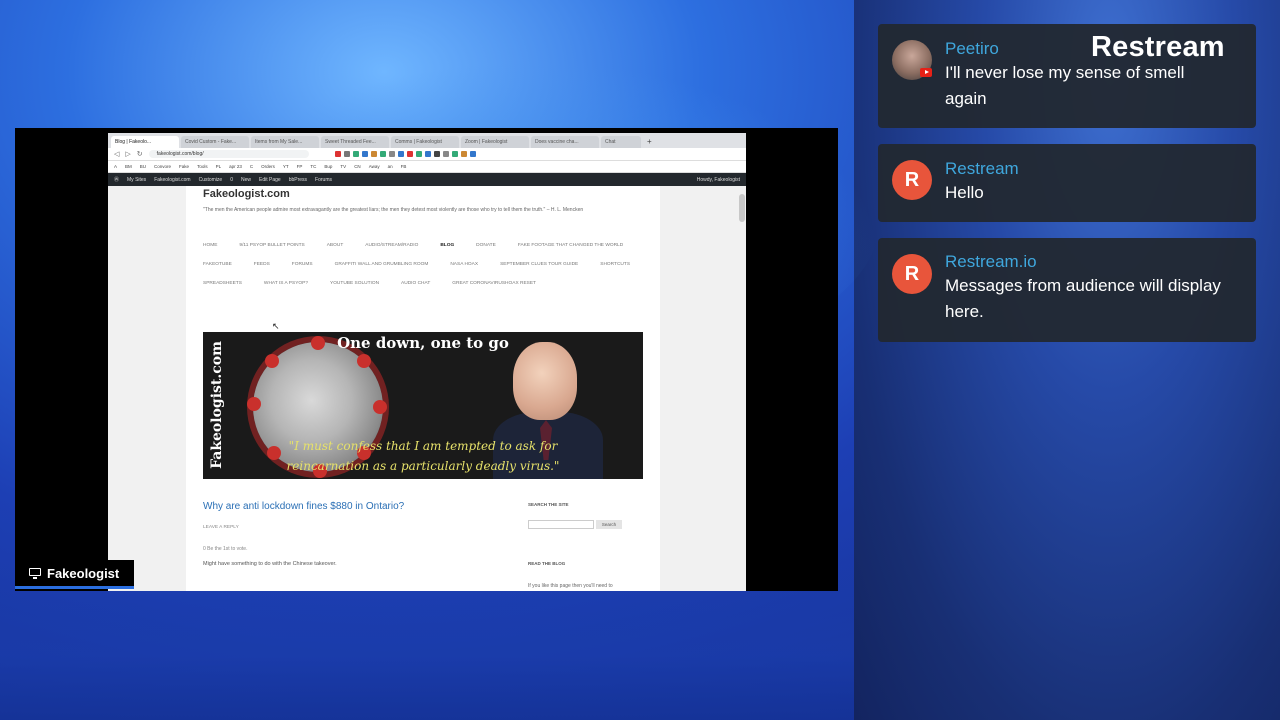 The width and height of the screenshot is (1280, 720). What do you see at coordinates (246, 180) in the screenshot?
I see `wp-admin-item: New` at bounding box center [246, 180].